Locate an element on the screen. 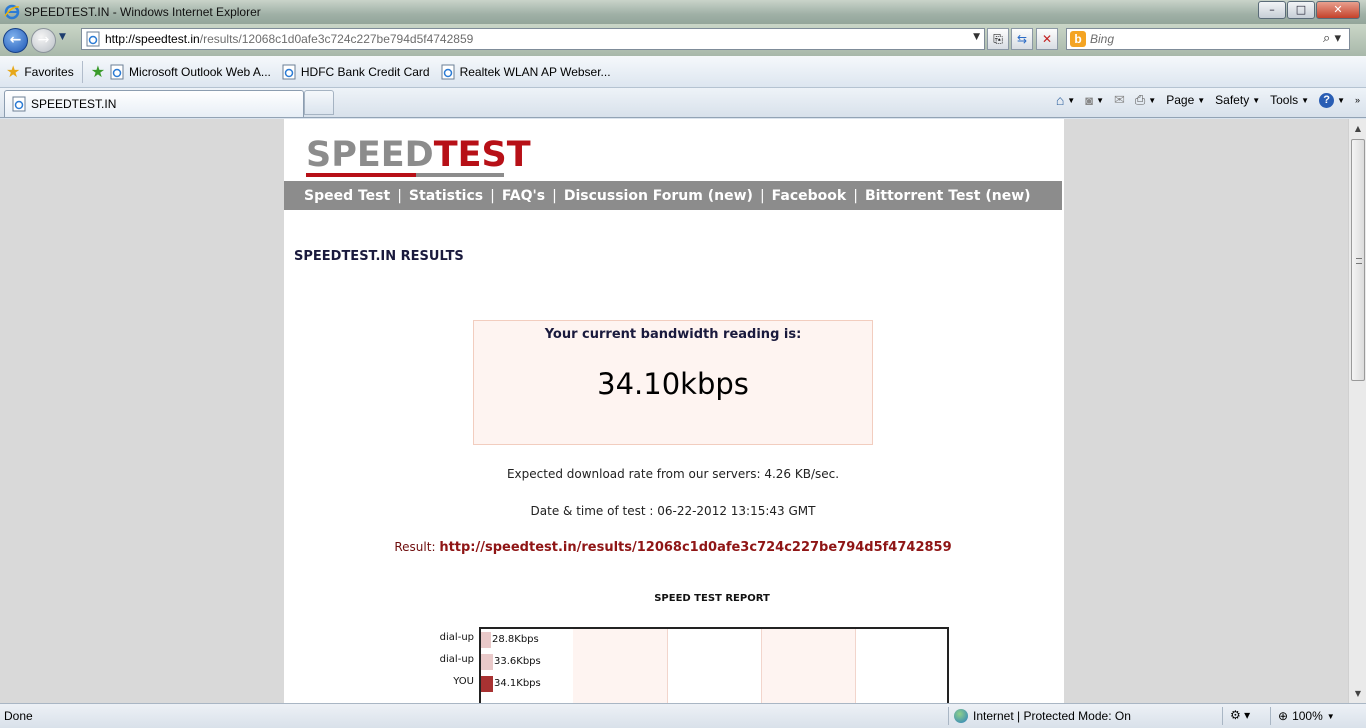 The width and height of the screenshot is (1366, 728). bandwidth-value: 34.10kbps is located at coordinates (673, 384).